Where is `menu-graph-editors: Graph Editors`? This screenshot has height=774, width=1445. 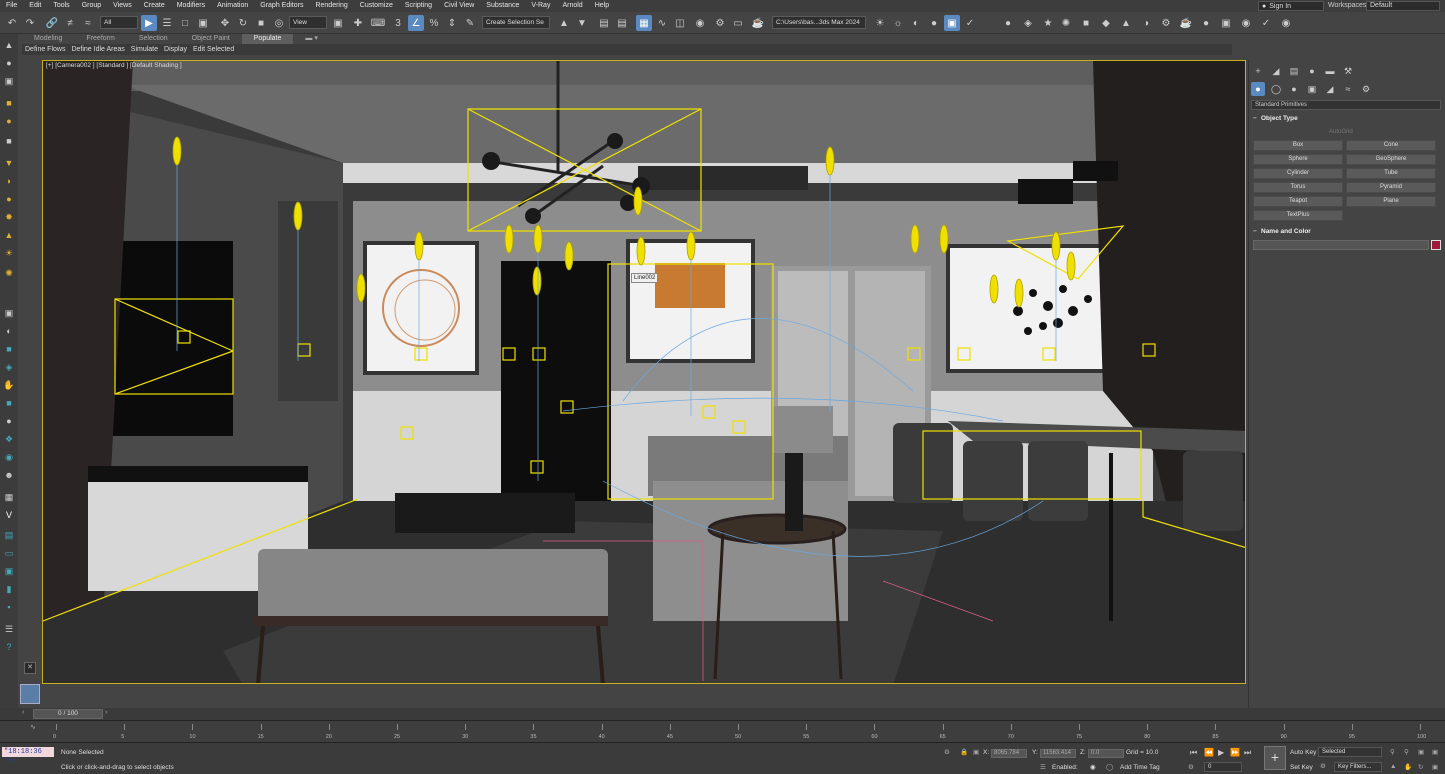
menu-graph-editors: Graph Editors is located at coordinates (281, 6).